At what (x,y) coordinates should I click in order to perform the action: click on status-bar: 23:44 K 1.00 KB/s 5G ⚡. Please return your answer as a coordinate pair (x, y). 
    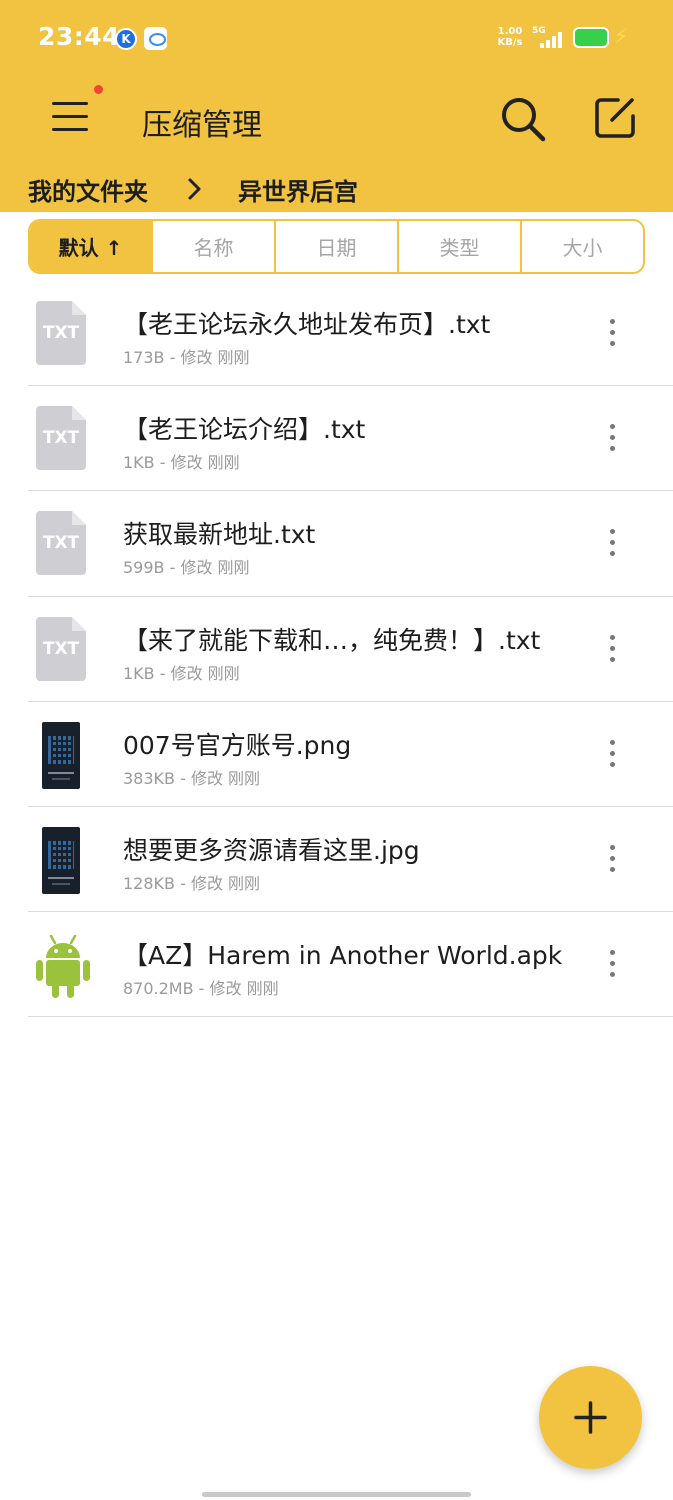
    Looking at the image, I should click on (336, 39).